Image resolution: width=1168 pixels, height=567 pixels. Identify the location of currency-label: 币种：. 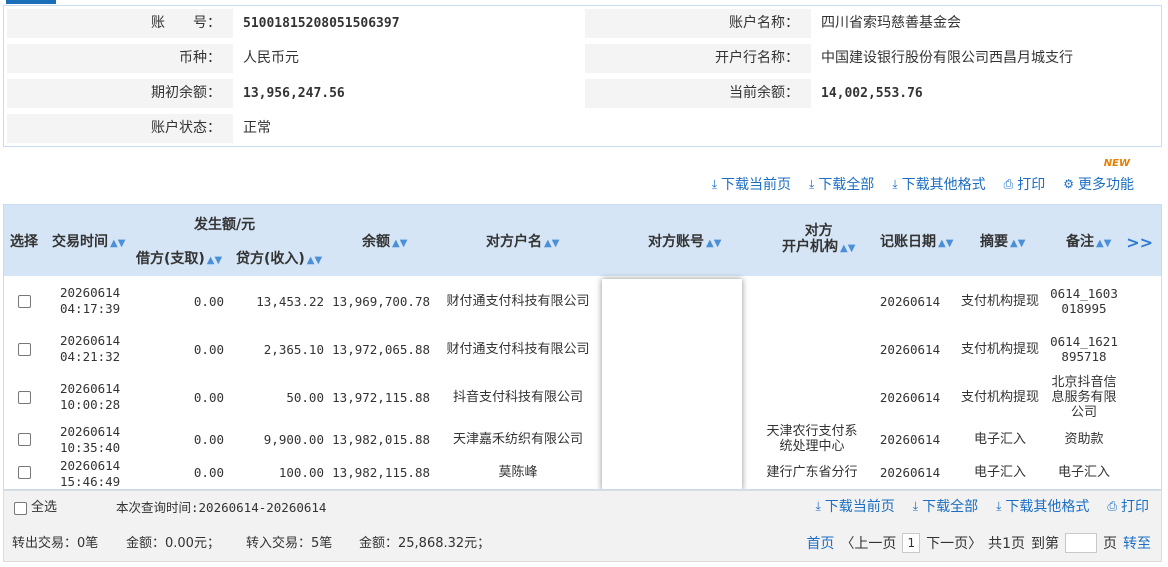
(120, 58).